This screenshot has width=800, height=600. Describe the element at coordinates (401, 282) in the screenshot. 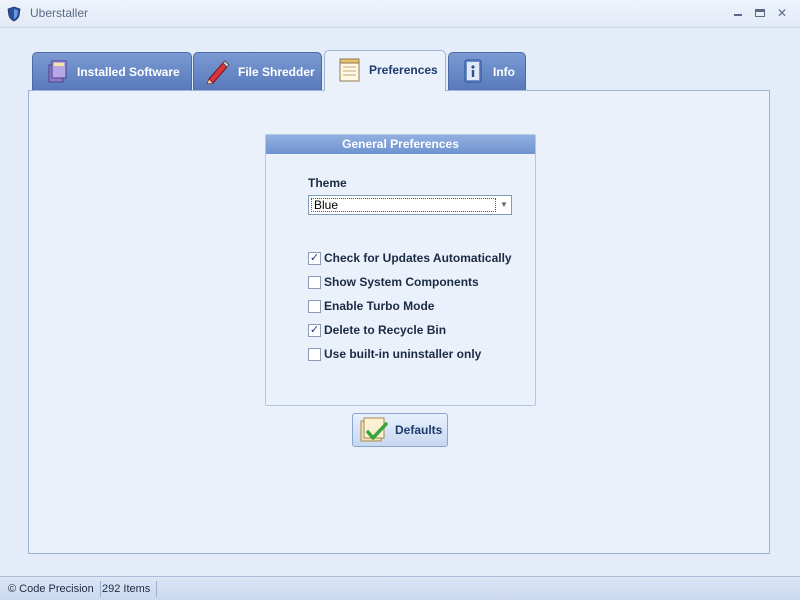

I see `option-label: Show System Components` at that location.